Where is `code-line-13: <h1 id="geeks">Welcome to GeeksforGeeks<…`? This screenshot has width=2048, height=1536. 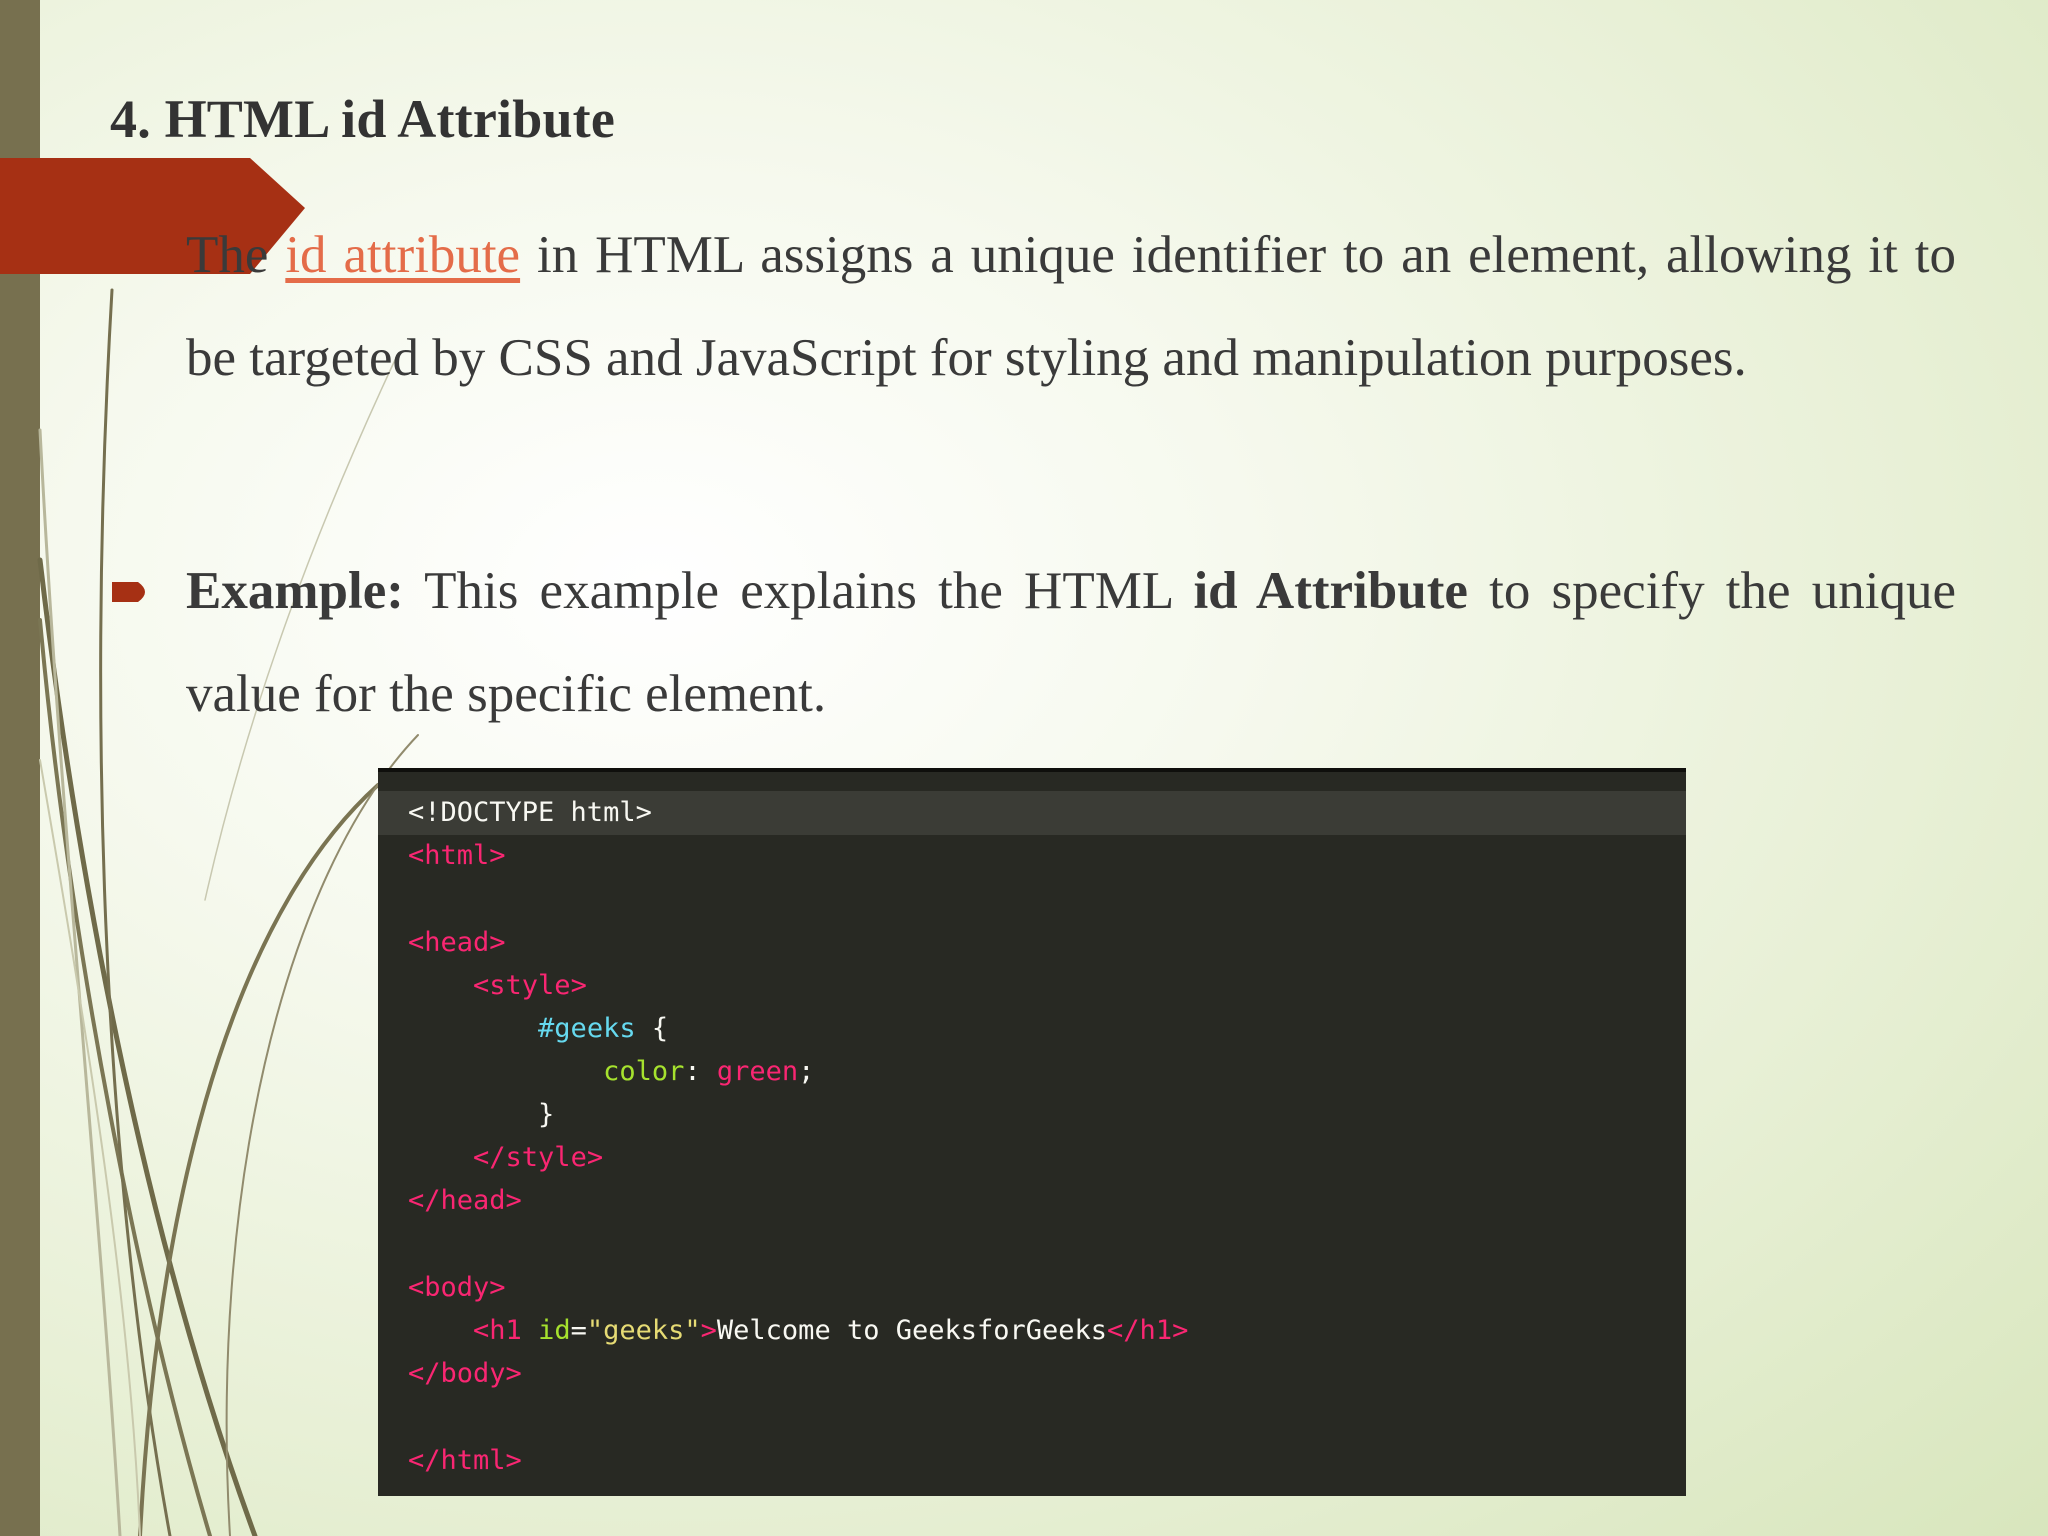
code-line-13: <h1 id="geeks">Welcome to GeeksforGeeks<… is located at coordinates (831, 1330).